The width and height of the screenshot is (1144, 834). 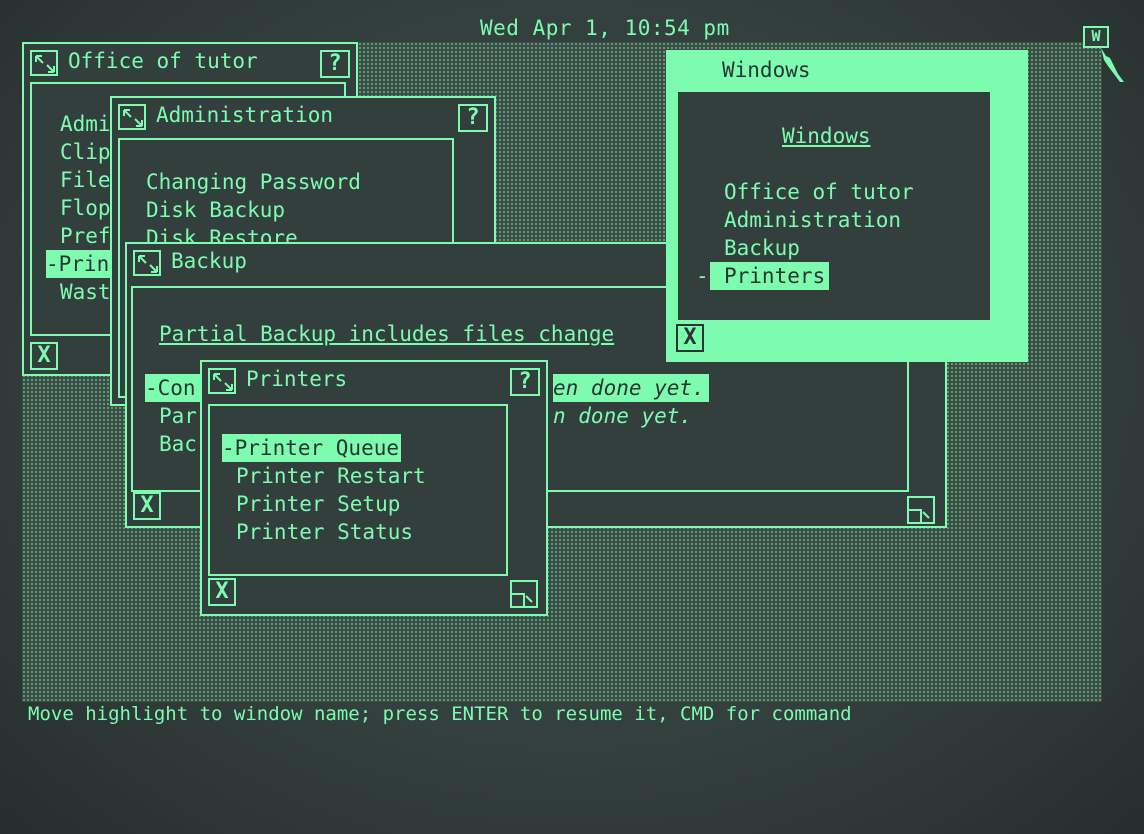 What do you see at coordinates (85, 236) in the screenshot?
I see `list-item: Pref` at bounding box center [85, 236].